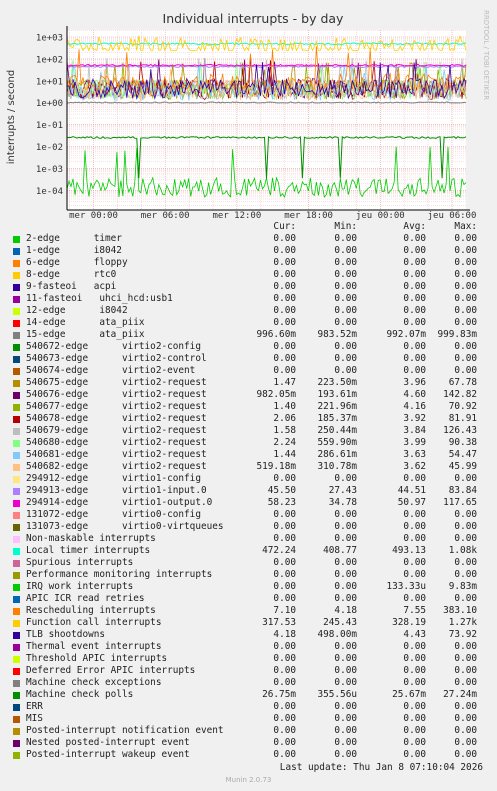 The height and width of the screenshot is (791, 497). Describe the element at coordinates (49, 60) in the screenshot. I see `y-tick-label: 1e+02` at that location.